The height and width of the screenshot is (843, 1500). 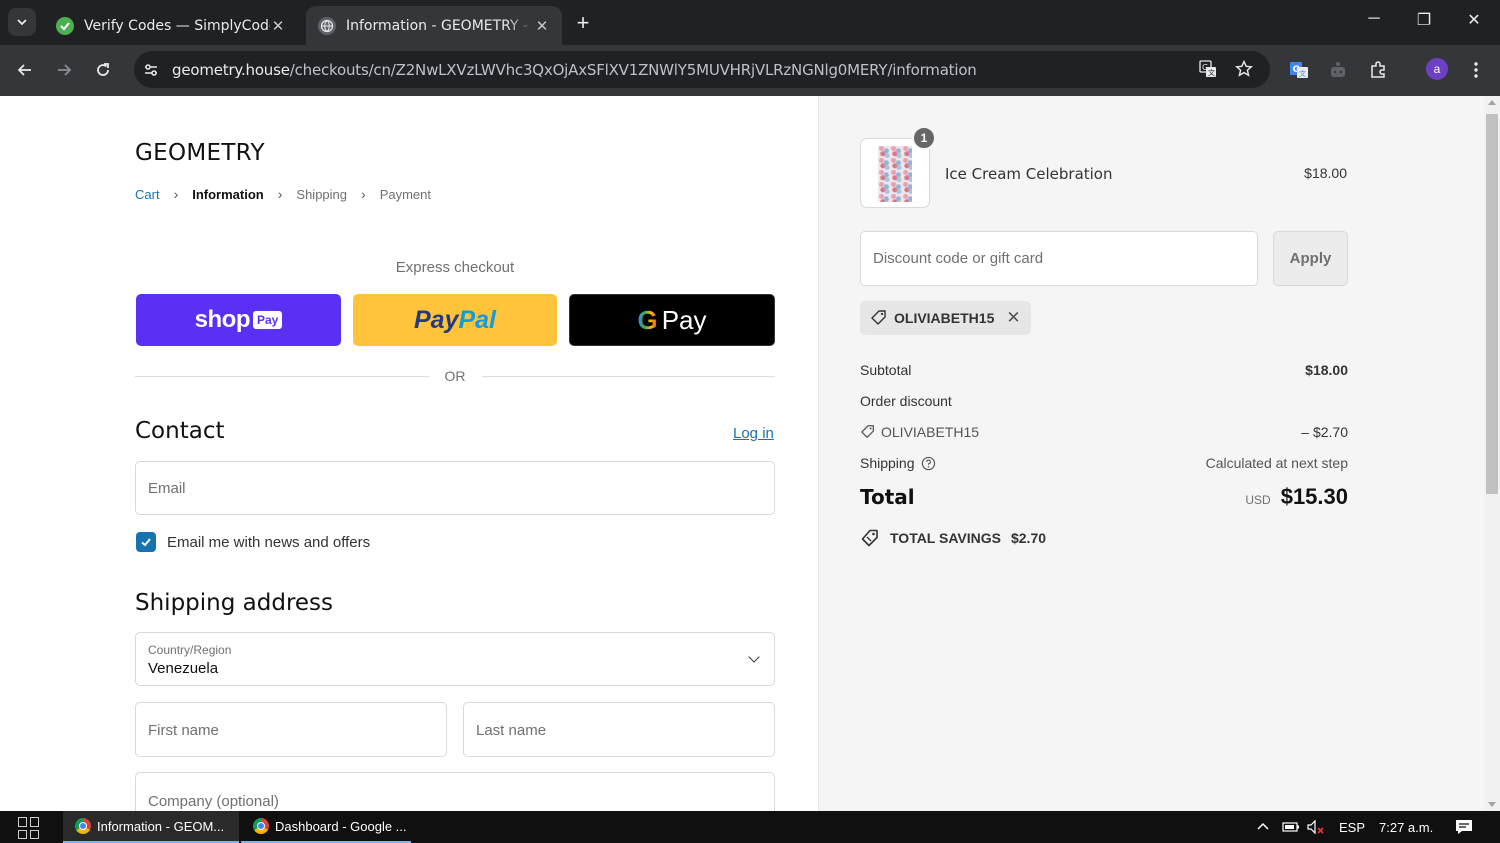 What do you see at coordinates (1208, 69) in the screenshot?
I see `translate-icon: G文` at bounding box center [1208, 69].